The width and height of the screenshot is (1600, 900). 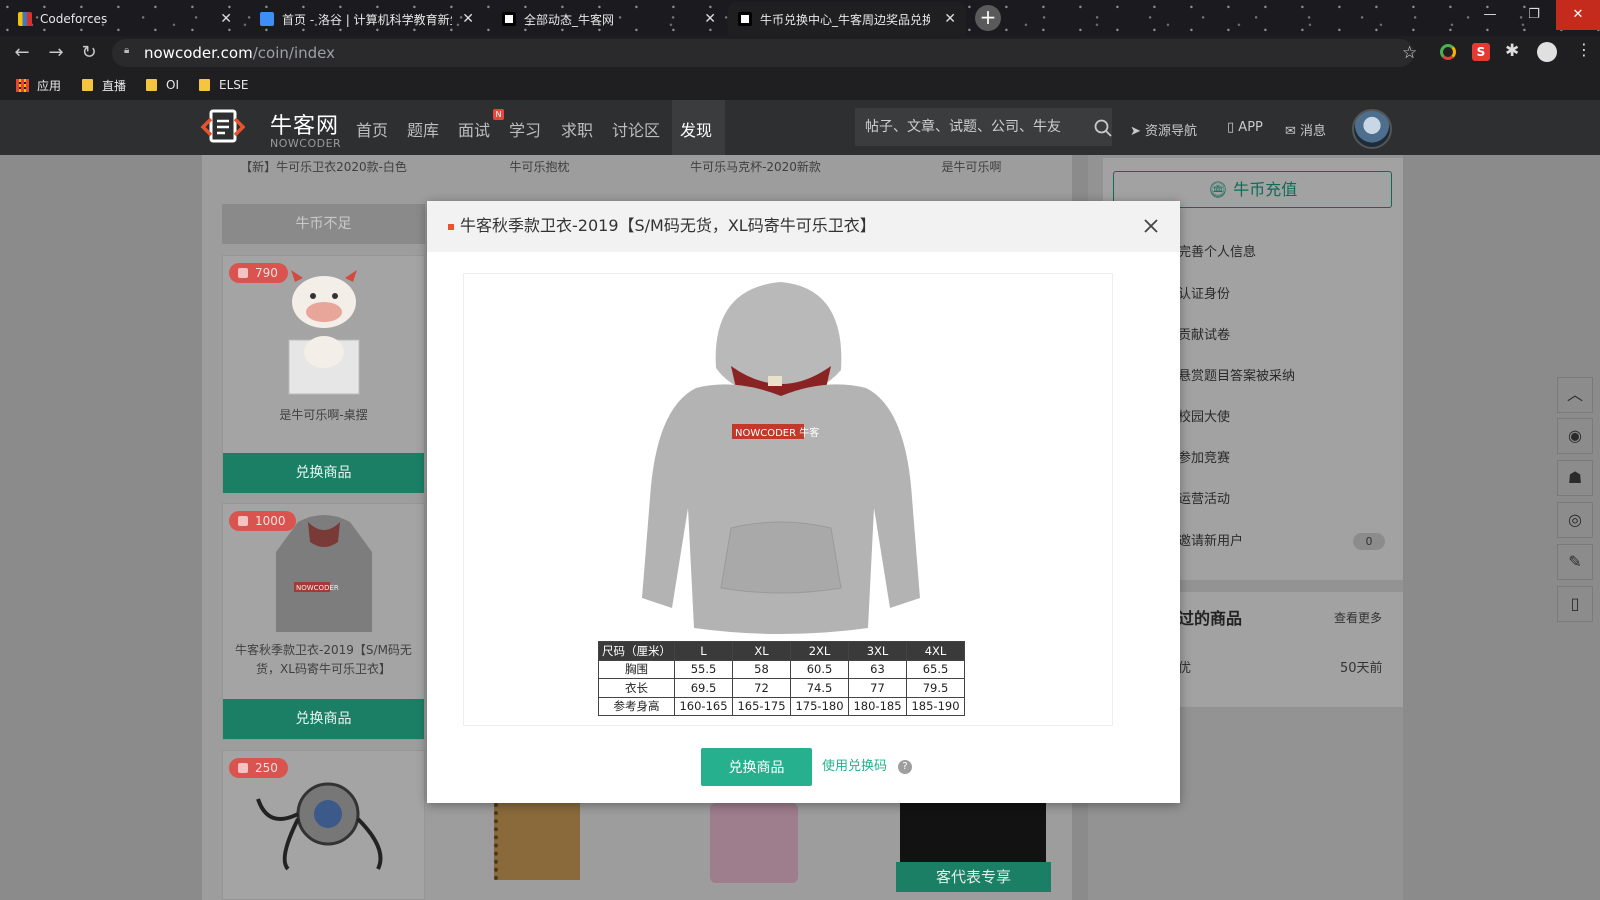 I want to click on menu-icon: ⋮, so click(x=1584, y=49).